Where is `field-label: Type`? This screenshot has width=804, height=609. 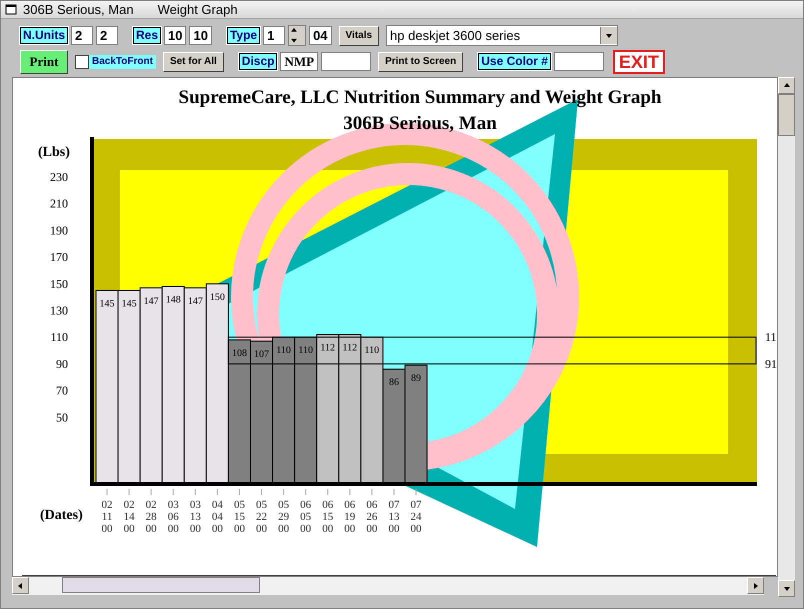
field-label: Type is located at coordinates (243, 35).